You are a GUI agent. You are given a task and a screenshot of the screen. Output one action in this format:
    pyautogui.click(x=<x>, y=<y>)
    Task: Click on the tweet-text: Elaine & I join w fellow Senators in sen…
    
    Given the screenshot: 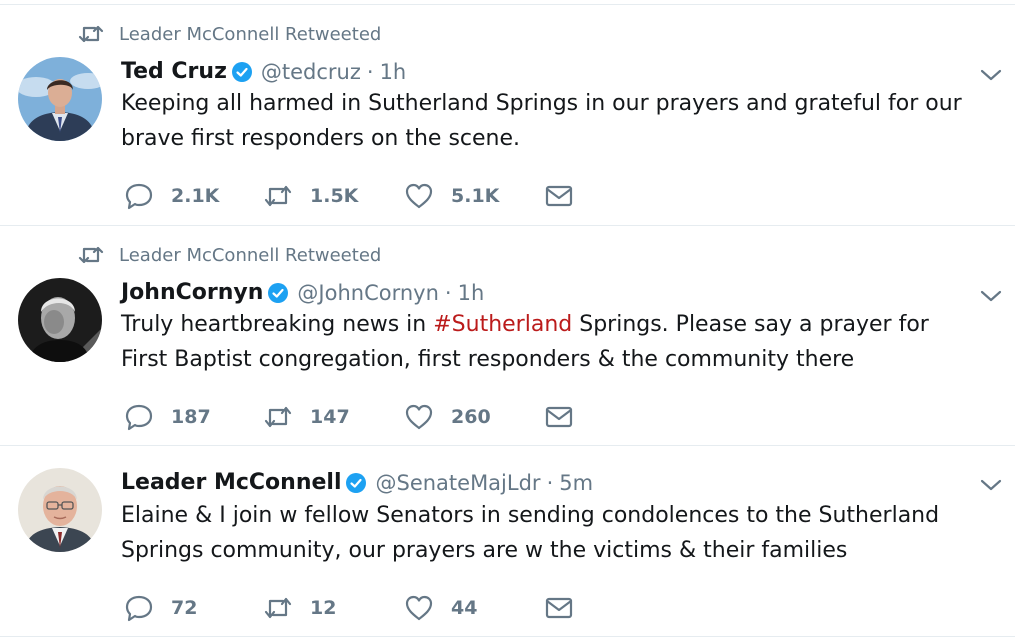 What is the action you would take?
    pyautogui.click(x=530, y=533)
    